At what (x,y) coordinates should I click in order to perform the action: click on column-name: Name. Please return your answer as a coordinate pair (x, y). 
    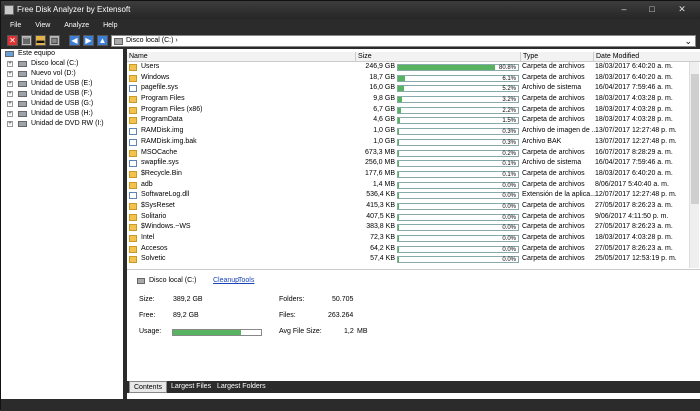
    Looking at the image, I should click on (137, 57).